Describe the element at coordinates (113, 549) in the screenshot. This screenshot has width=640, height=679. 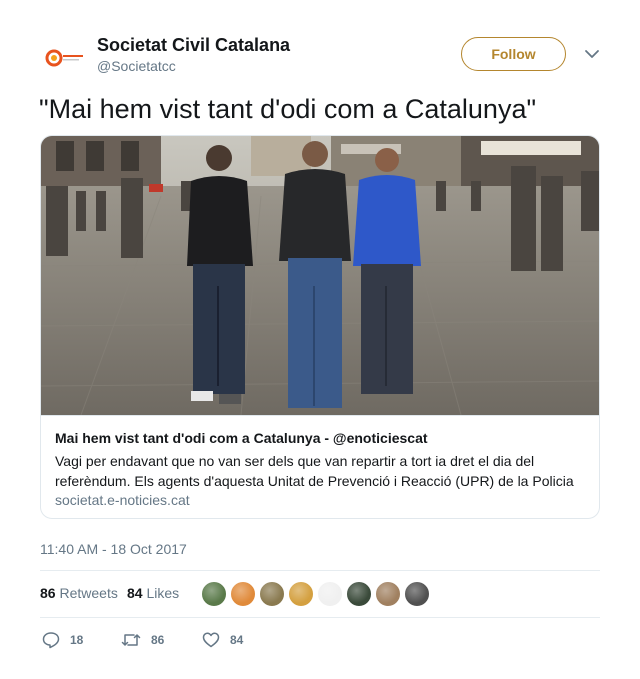
I see `tweet-timestamp: 11:40 AM - 18 Oct 2017` at that location.